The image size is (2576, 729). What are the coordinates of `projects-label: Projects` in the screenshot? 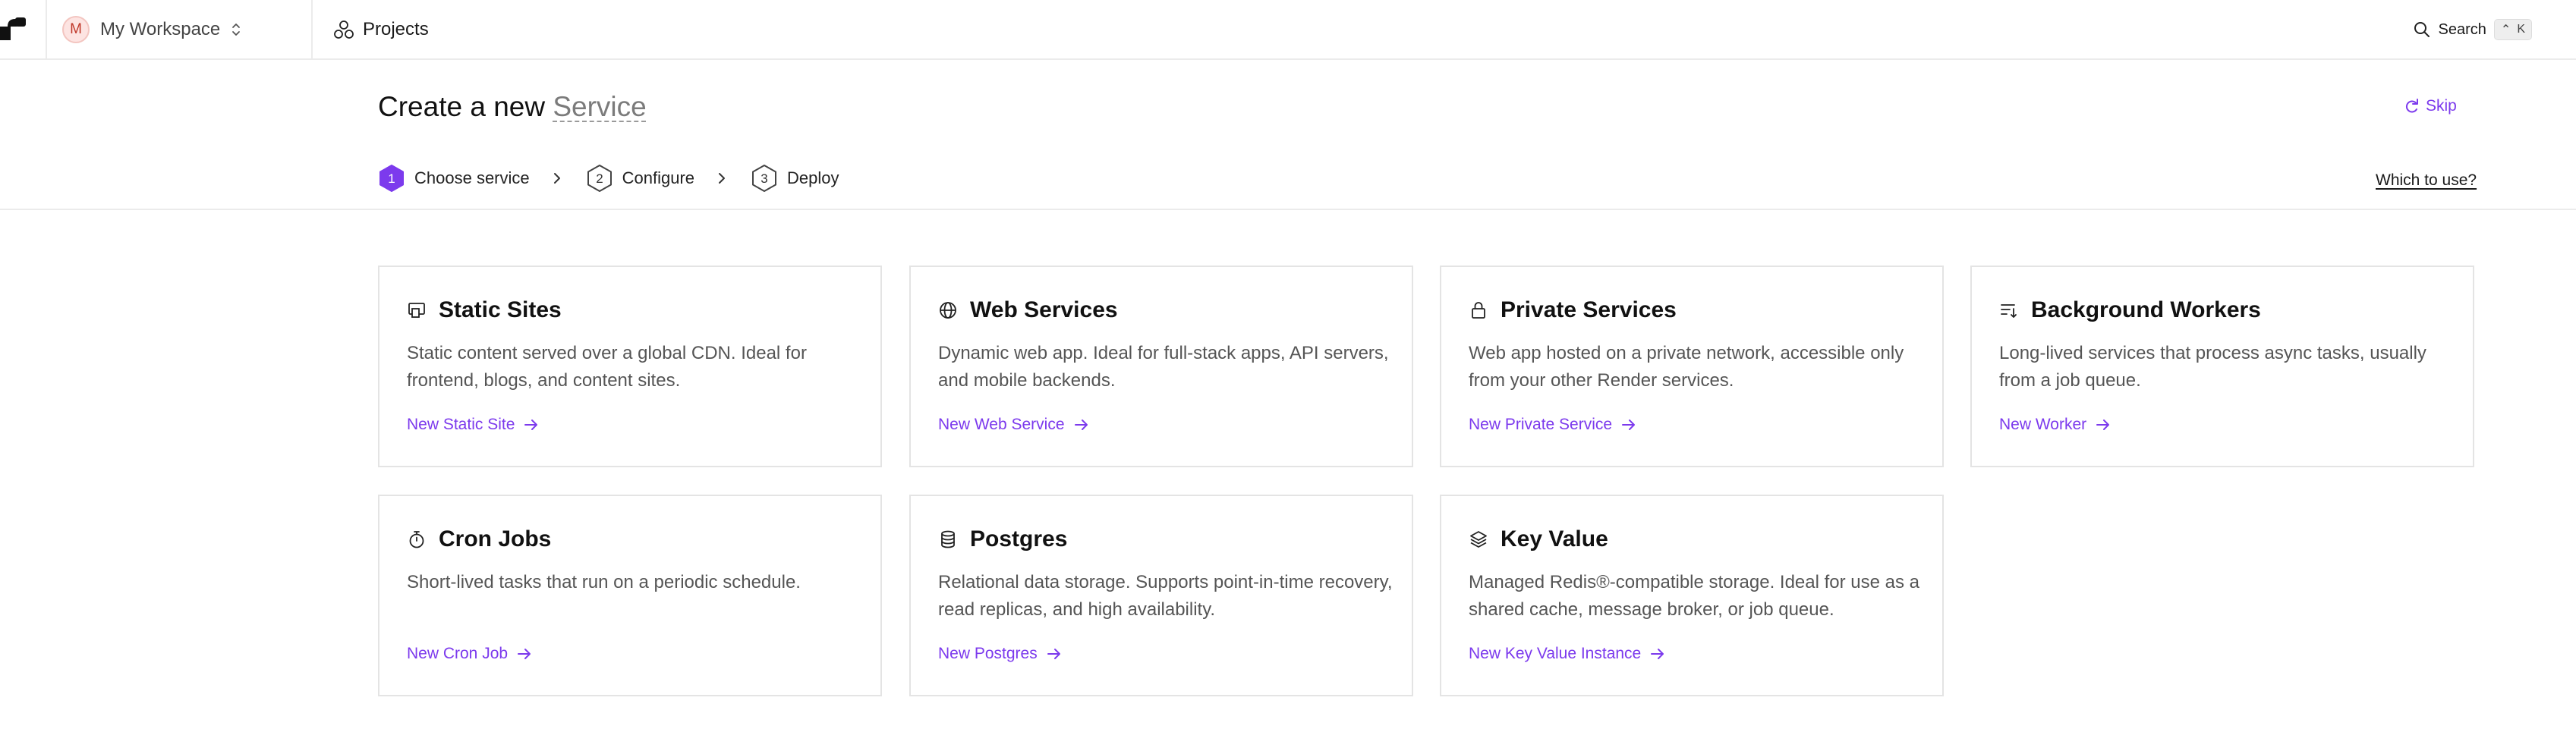 It's located at (396, 29).